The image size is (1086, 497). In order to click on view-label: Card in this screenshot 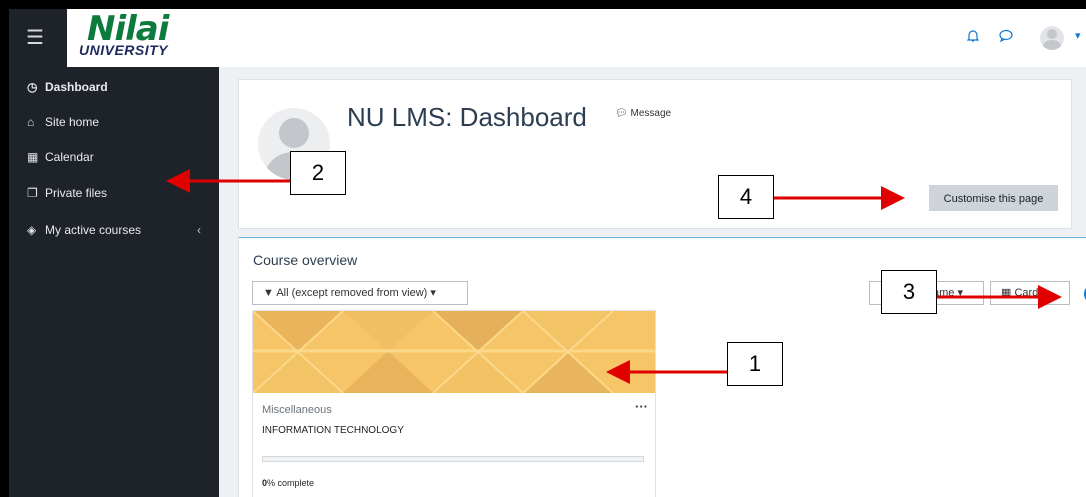, I will do `click(1026, 293)`.